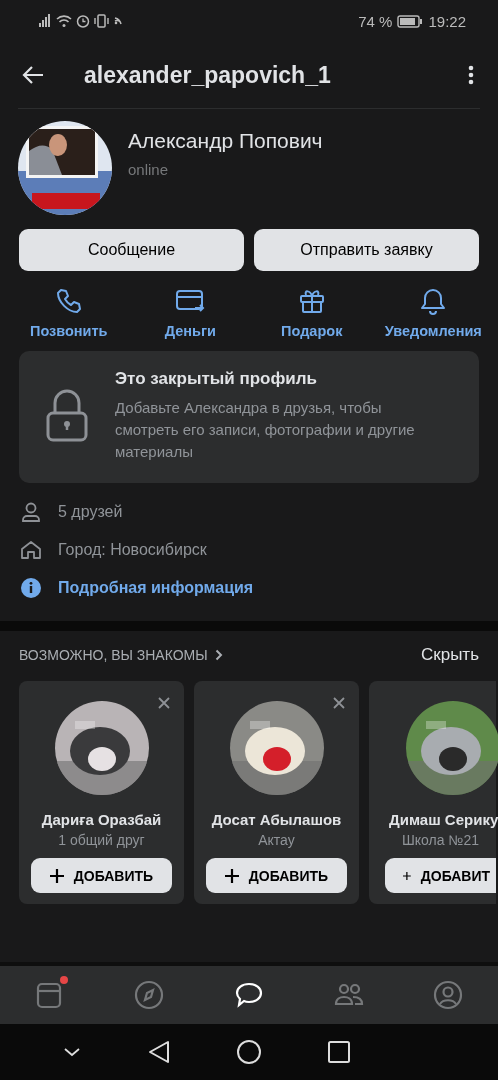 The image size is (498, 1080). Describe the element at coordinates (471, 75) in the screenshot. I see `more-icon` at that location.